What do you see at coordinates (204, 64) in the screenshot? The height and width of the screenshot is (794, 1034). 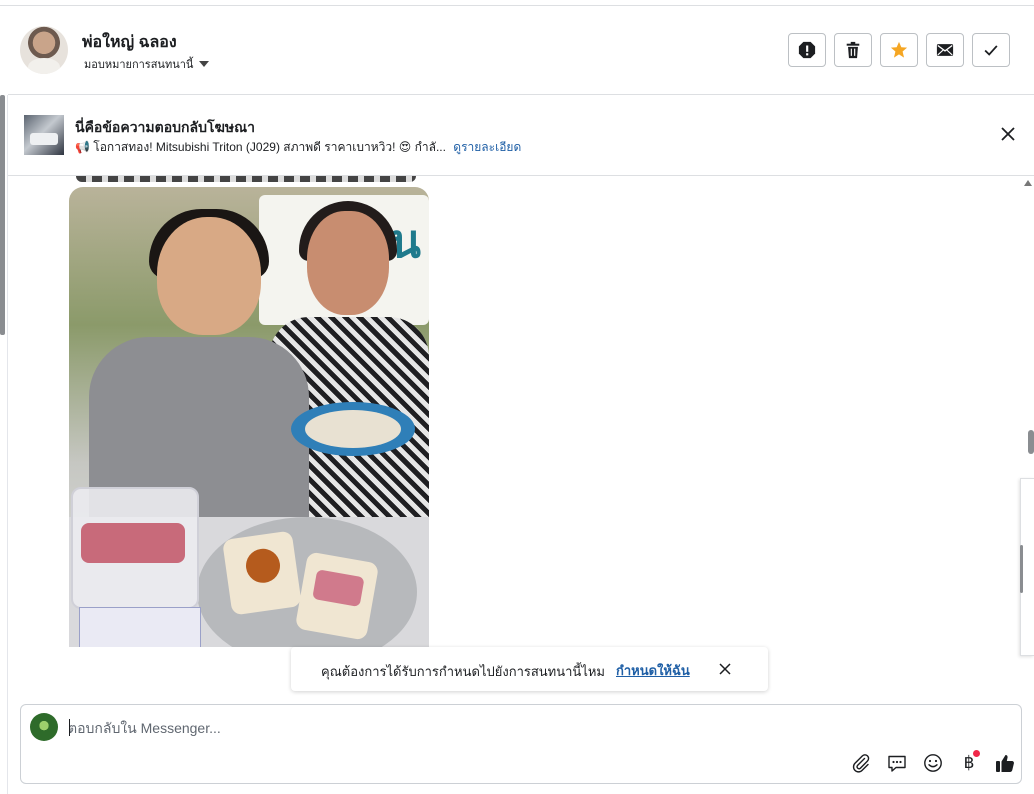 I see `caret-down-icon` at bounding box center [204, 64].